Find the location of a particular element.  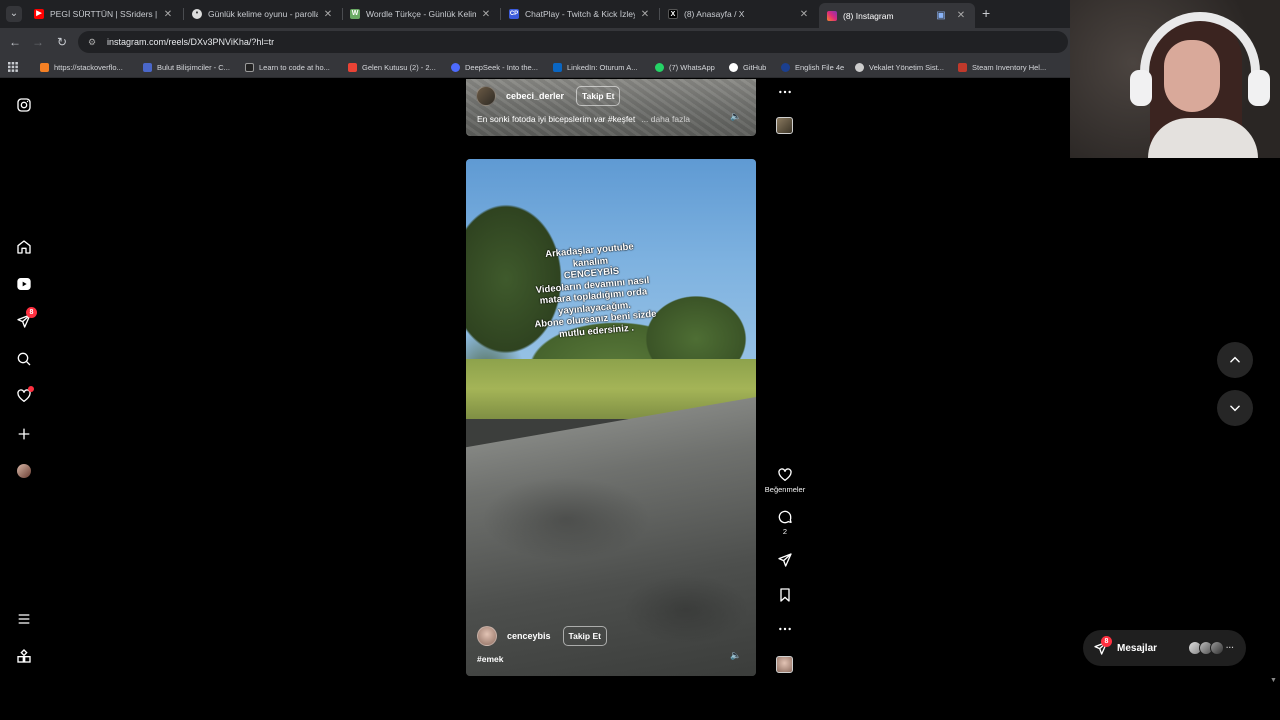

instagram-logo-icon is located at coordinates (24, 105).